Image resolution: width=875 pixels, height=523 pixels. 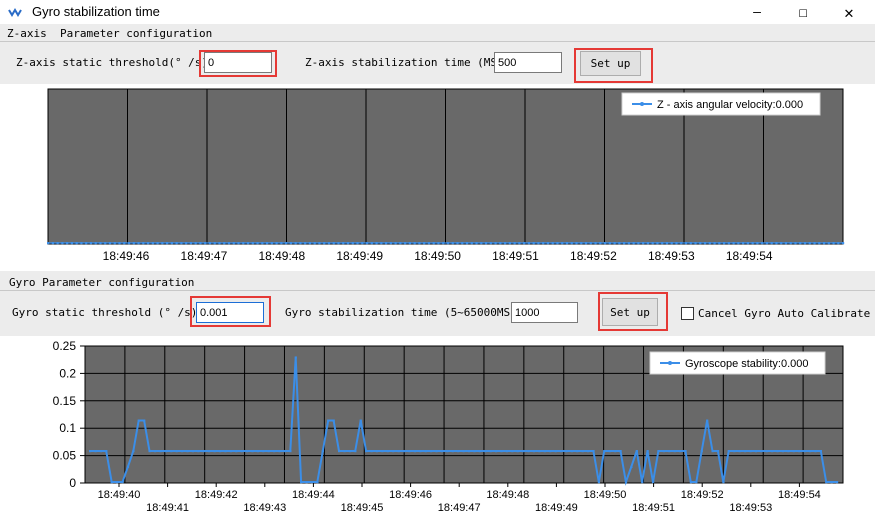 I want to click on x-tick-label: 18:49:44, so click(x=313, y=495).